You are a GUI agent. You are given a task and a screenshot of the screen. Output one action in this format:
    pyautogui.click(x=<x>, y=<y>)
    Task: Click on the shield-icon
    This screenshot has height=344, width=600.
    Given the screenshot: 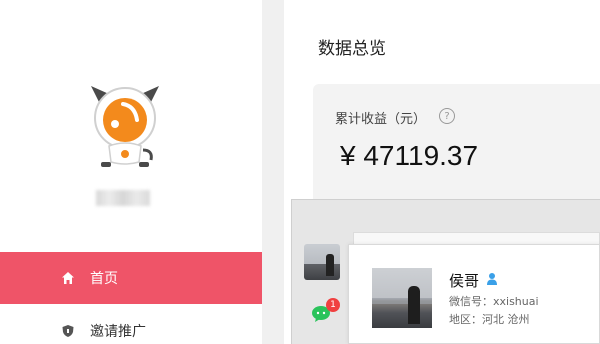 What is the action you would take?
    pyautogui.click(x=68, y=331)
    